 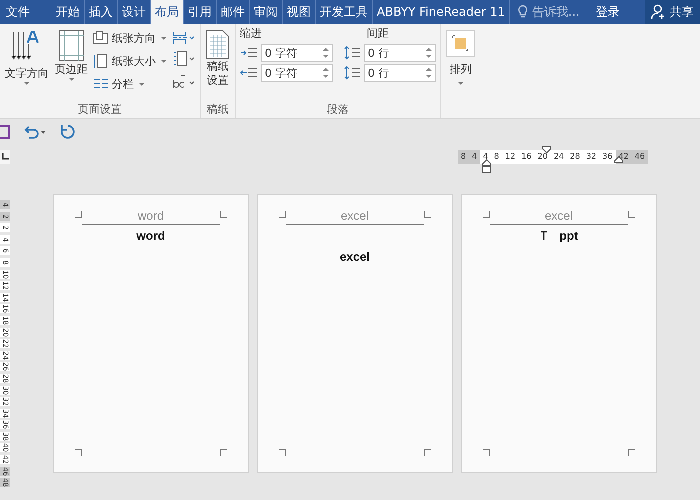 What do you see at coordinates (249, 53) in the screenshot?
I see `indent-left-icon` at bounding box center [249, 53].